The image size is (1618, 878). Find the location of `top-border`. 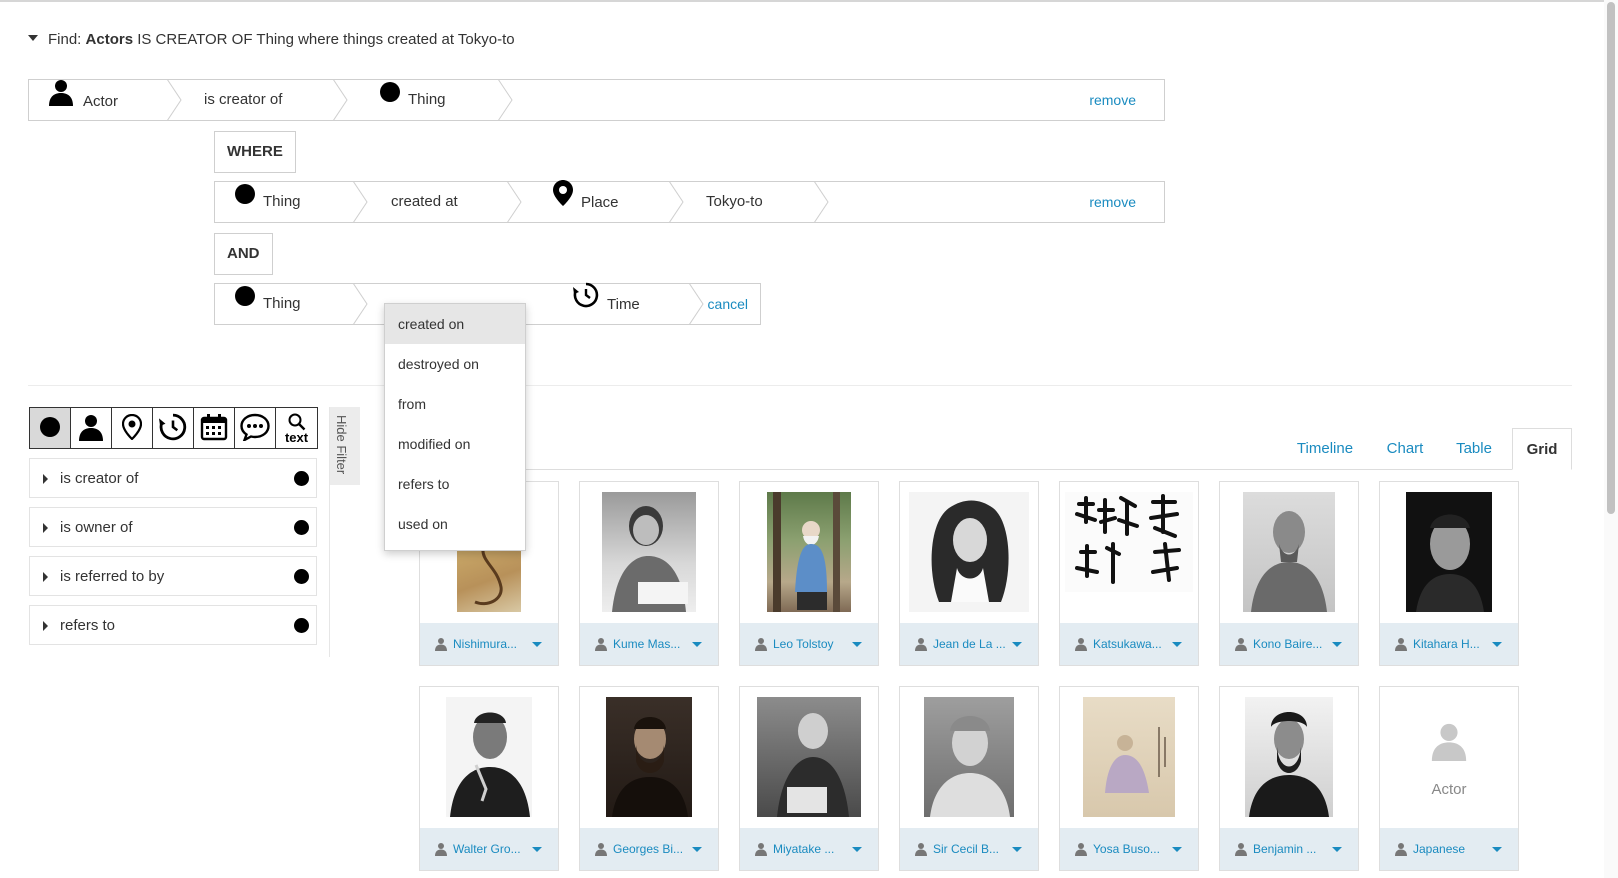

top-border is located at coordinates (809, 1).